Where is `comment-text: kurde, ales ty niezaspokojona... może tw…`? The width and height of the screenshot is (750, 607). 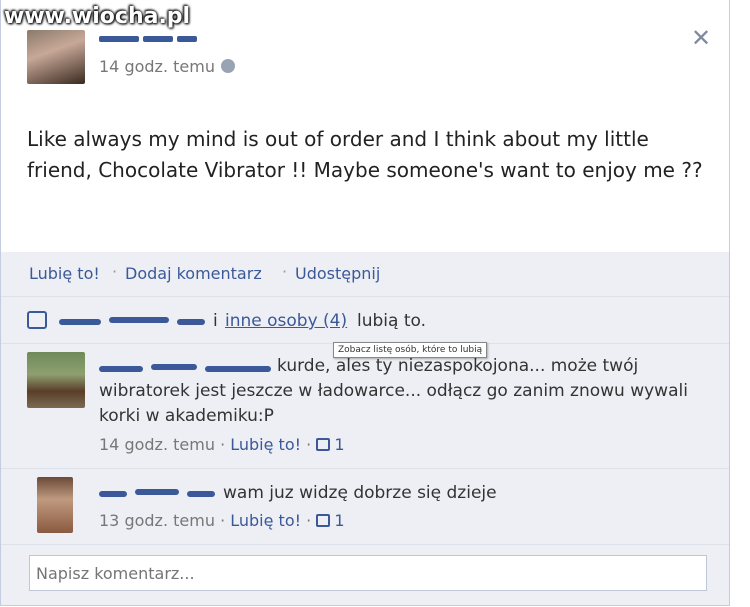
comment-text: kurde, ales ty niezaspokojona... może tw… is located at coordinates (393, 391).